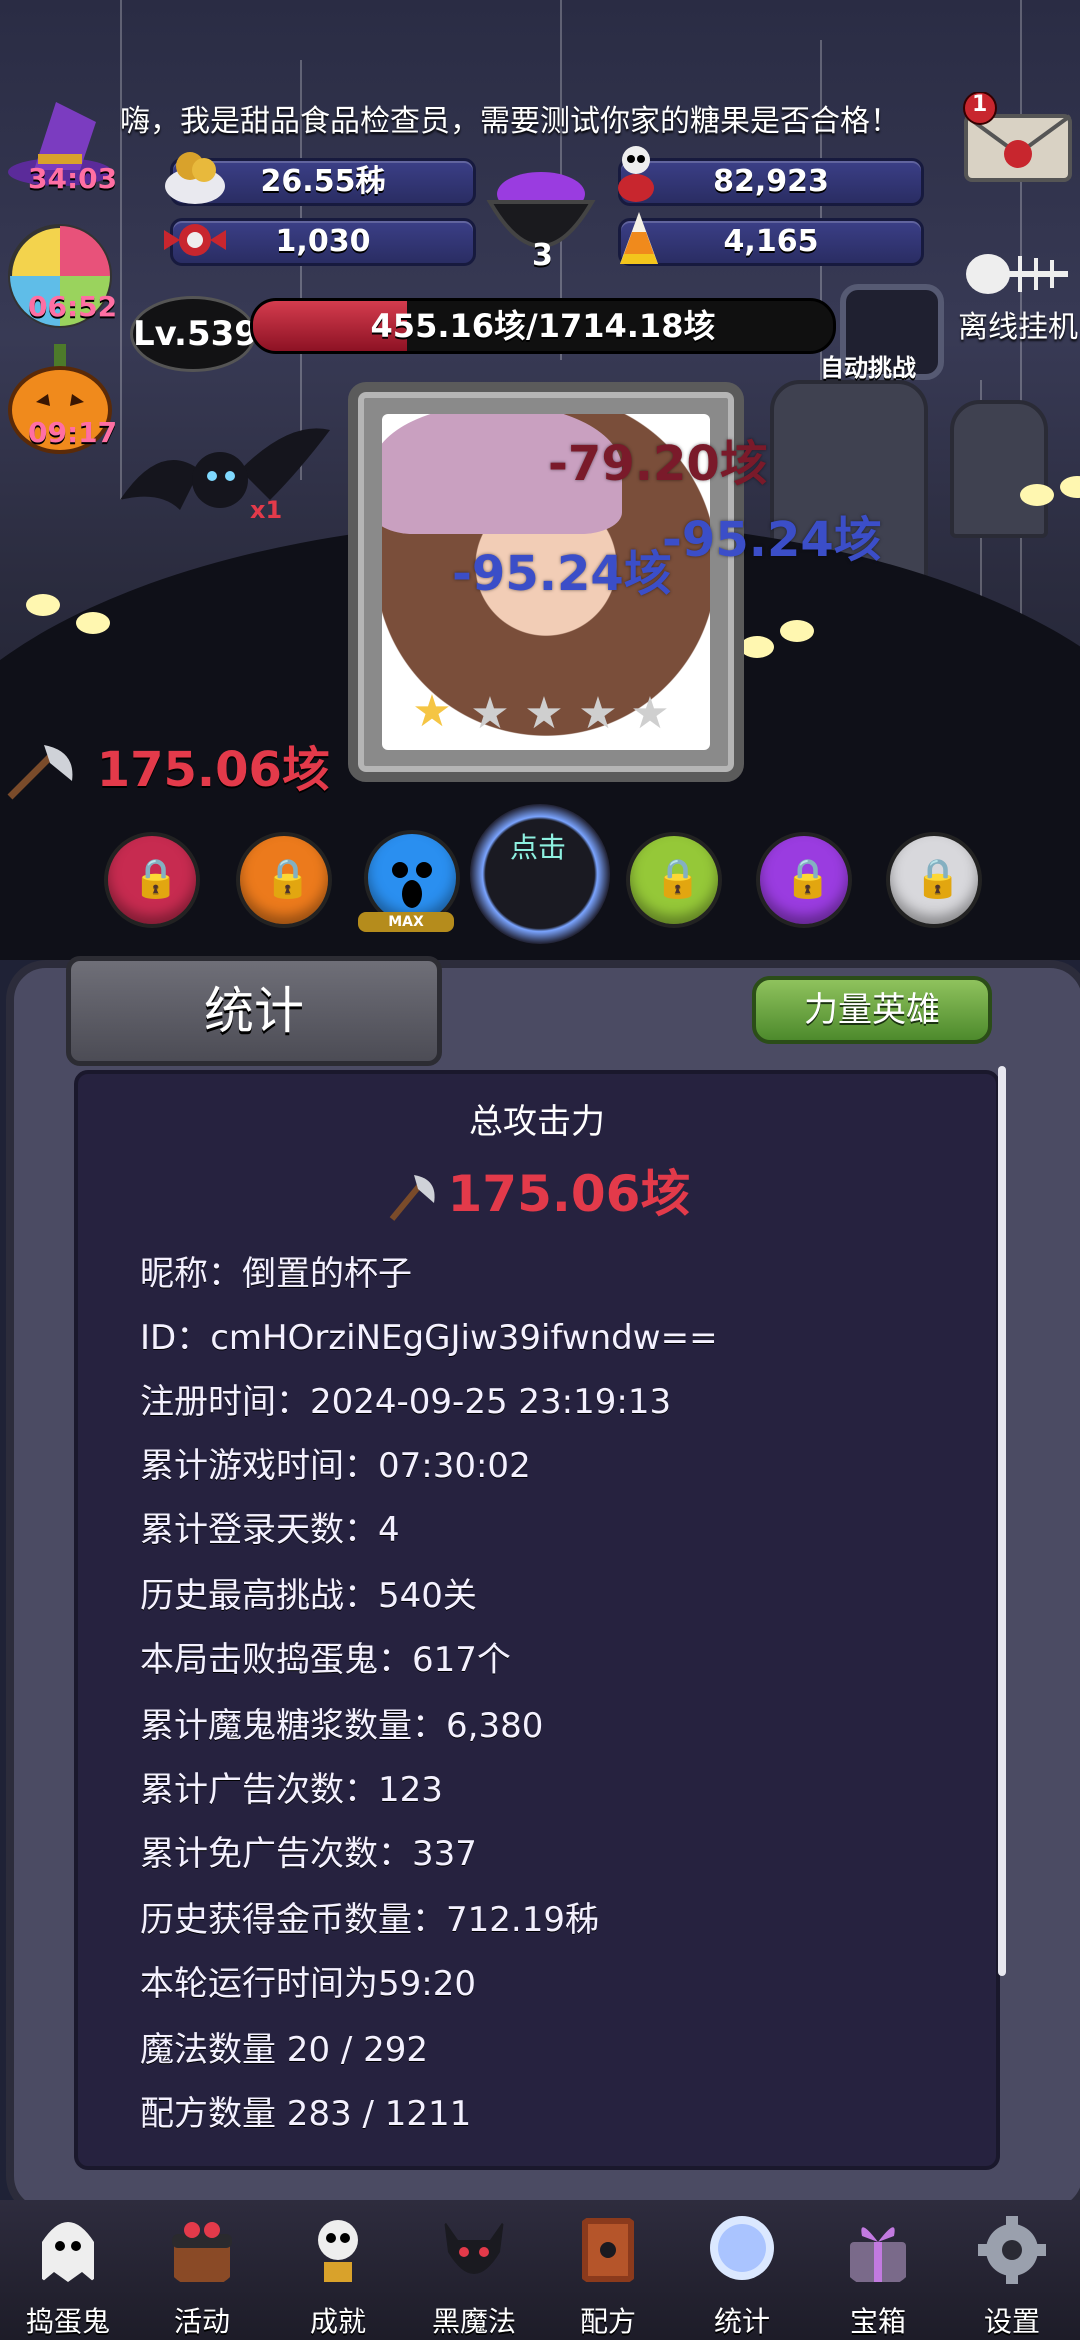  I want to click on panel-title: 统计, so click(254, 1011).